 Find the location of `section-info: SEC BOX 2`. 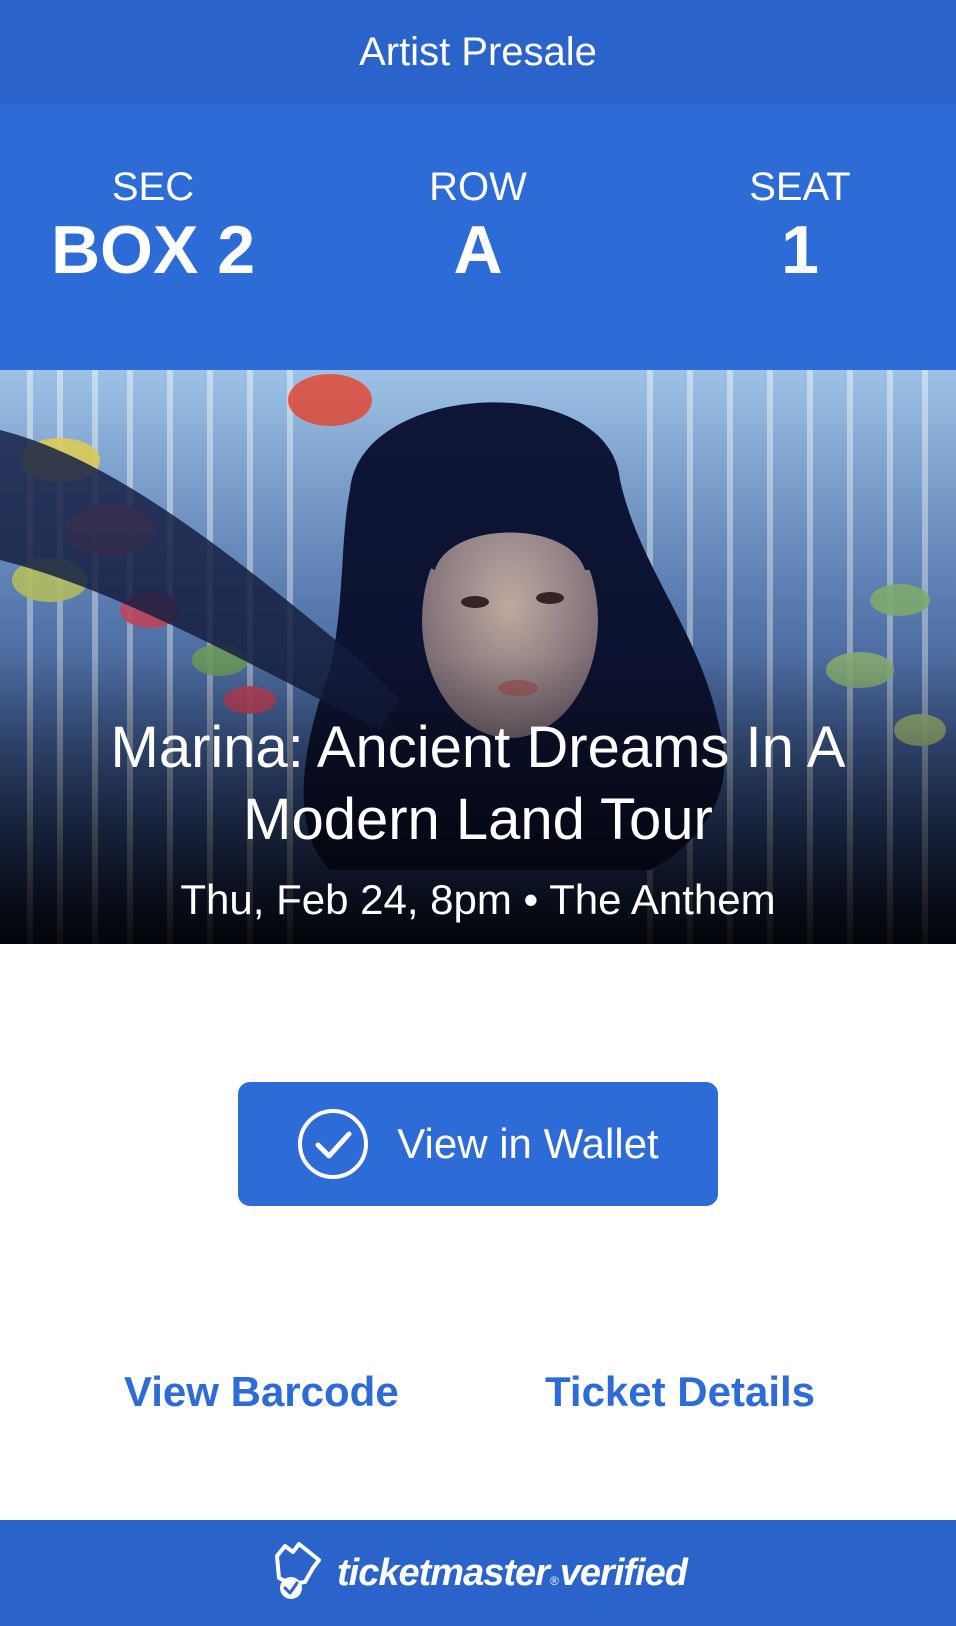

section-info: SEC BOX 2 is located at coordinates (156, 227).